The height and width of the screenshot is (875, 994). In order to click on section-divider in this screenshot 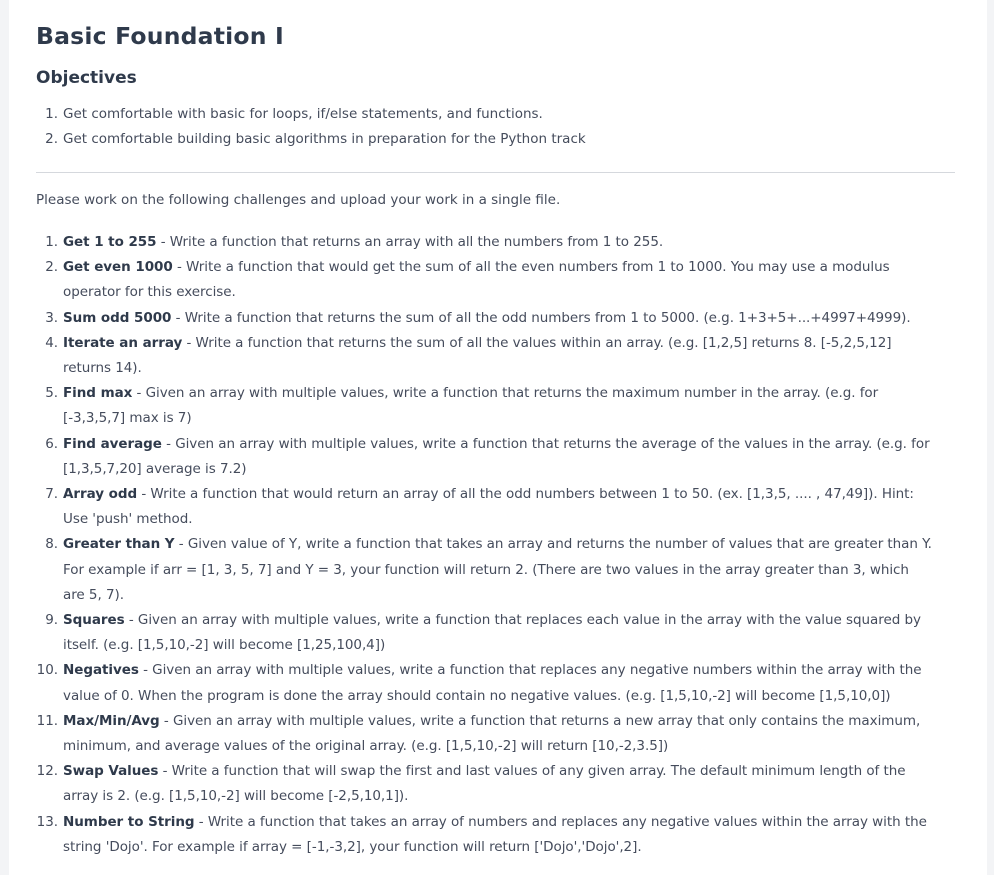, I will do `click(495, 172)`.